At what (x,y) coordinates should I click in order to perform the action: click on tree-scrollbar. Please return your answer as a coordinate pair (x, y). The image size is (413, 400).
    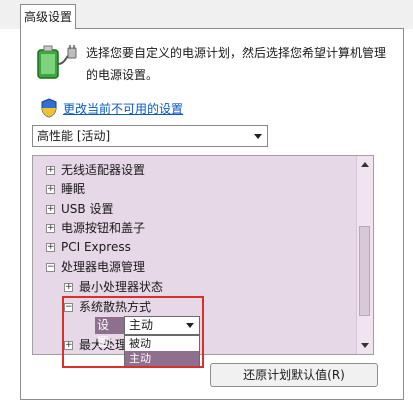
    Looking at the image, I should click on (364, 255).